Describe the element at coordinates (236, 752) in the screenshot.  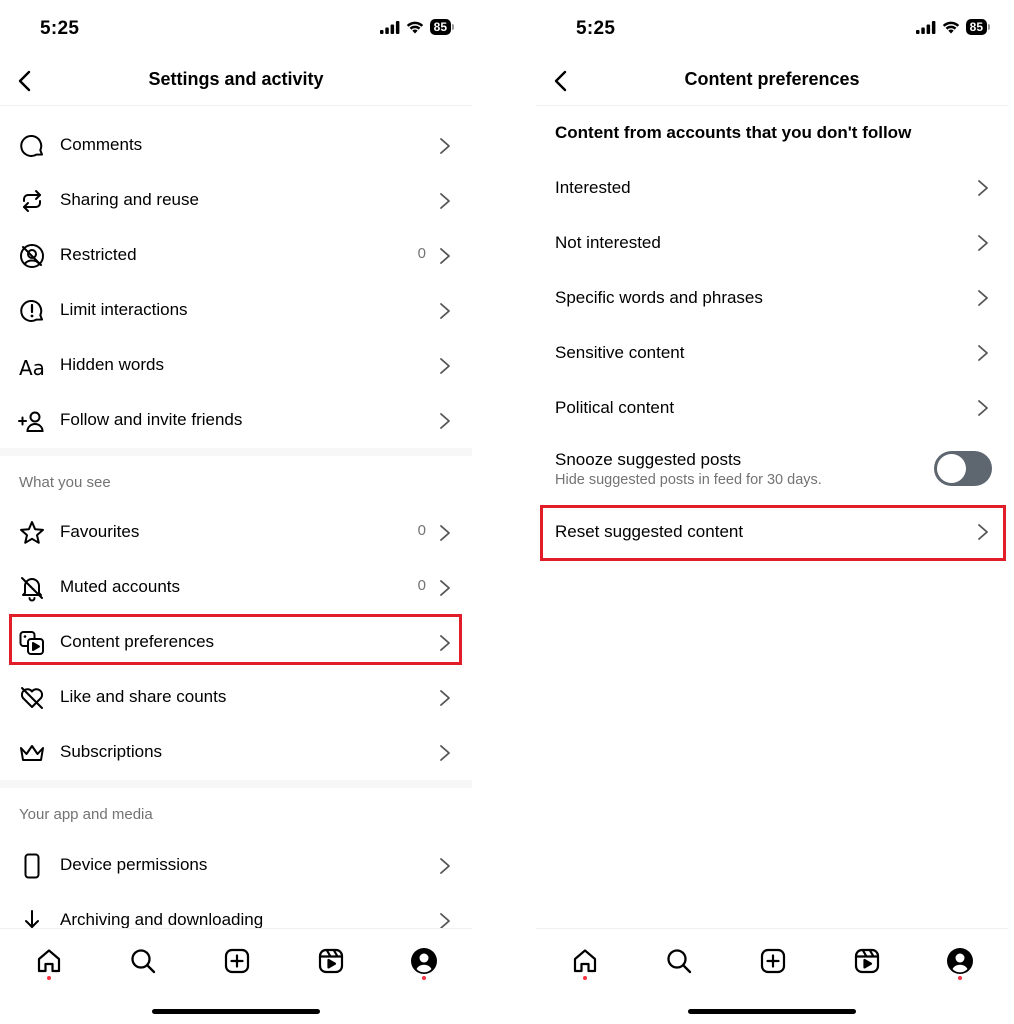
I see `settings-item-subscriptions: Subscriptions` at that location.